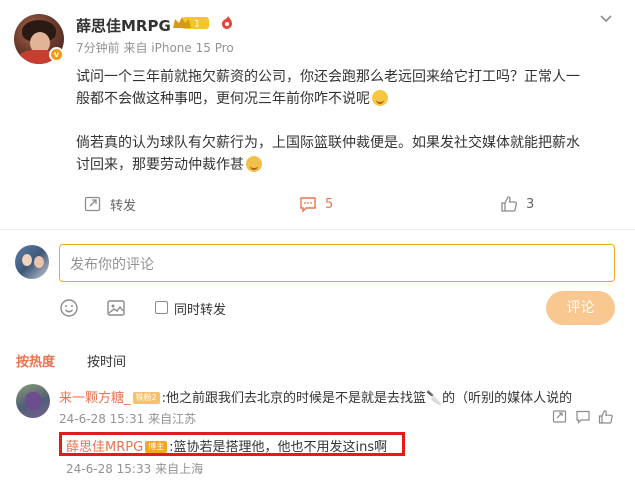 The width and height of the screenshot is (635, 482). Describe the element at coordinates (109, 469) in the screenshot. I see `reply-date: 24-6-28 15:33` at that location.